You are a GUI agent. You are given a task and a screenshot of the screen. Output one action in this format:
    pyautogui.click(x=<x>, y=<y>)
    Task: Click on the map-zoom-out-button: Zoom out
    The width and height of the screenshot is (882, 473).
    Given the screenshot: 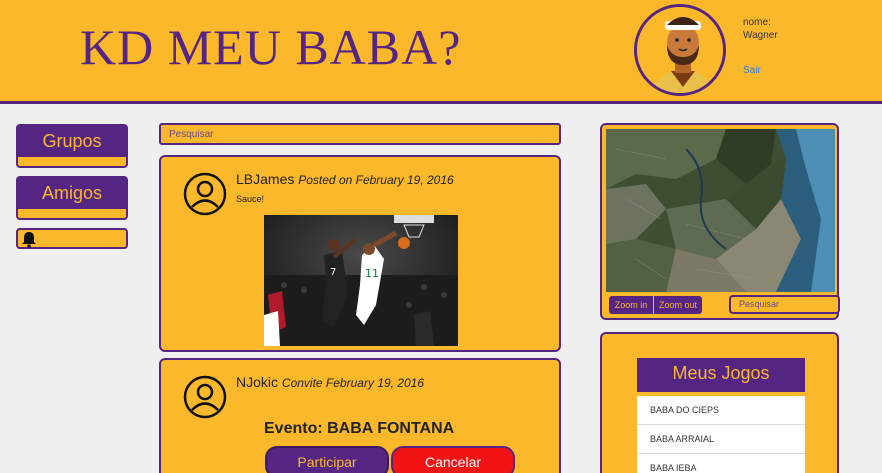 What is the action you would take?
    pyautogui.click(x=677, y=305)
    